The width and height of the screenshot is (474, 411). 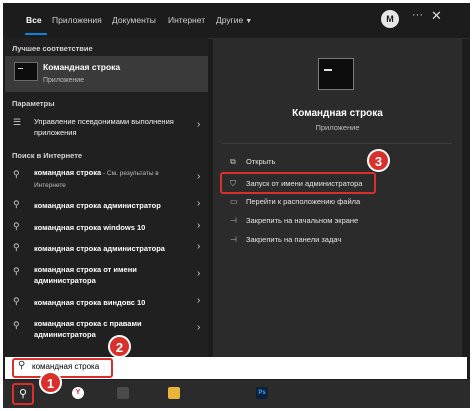 What do you see at coordinates (337, 127) in the screenshot?
I see `app-subtitle: Приложение` at bounding box center [337, 127].